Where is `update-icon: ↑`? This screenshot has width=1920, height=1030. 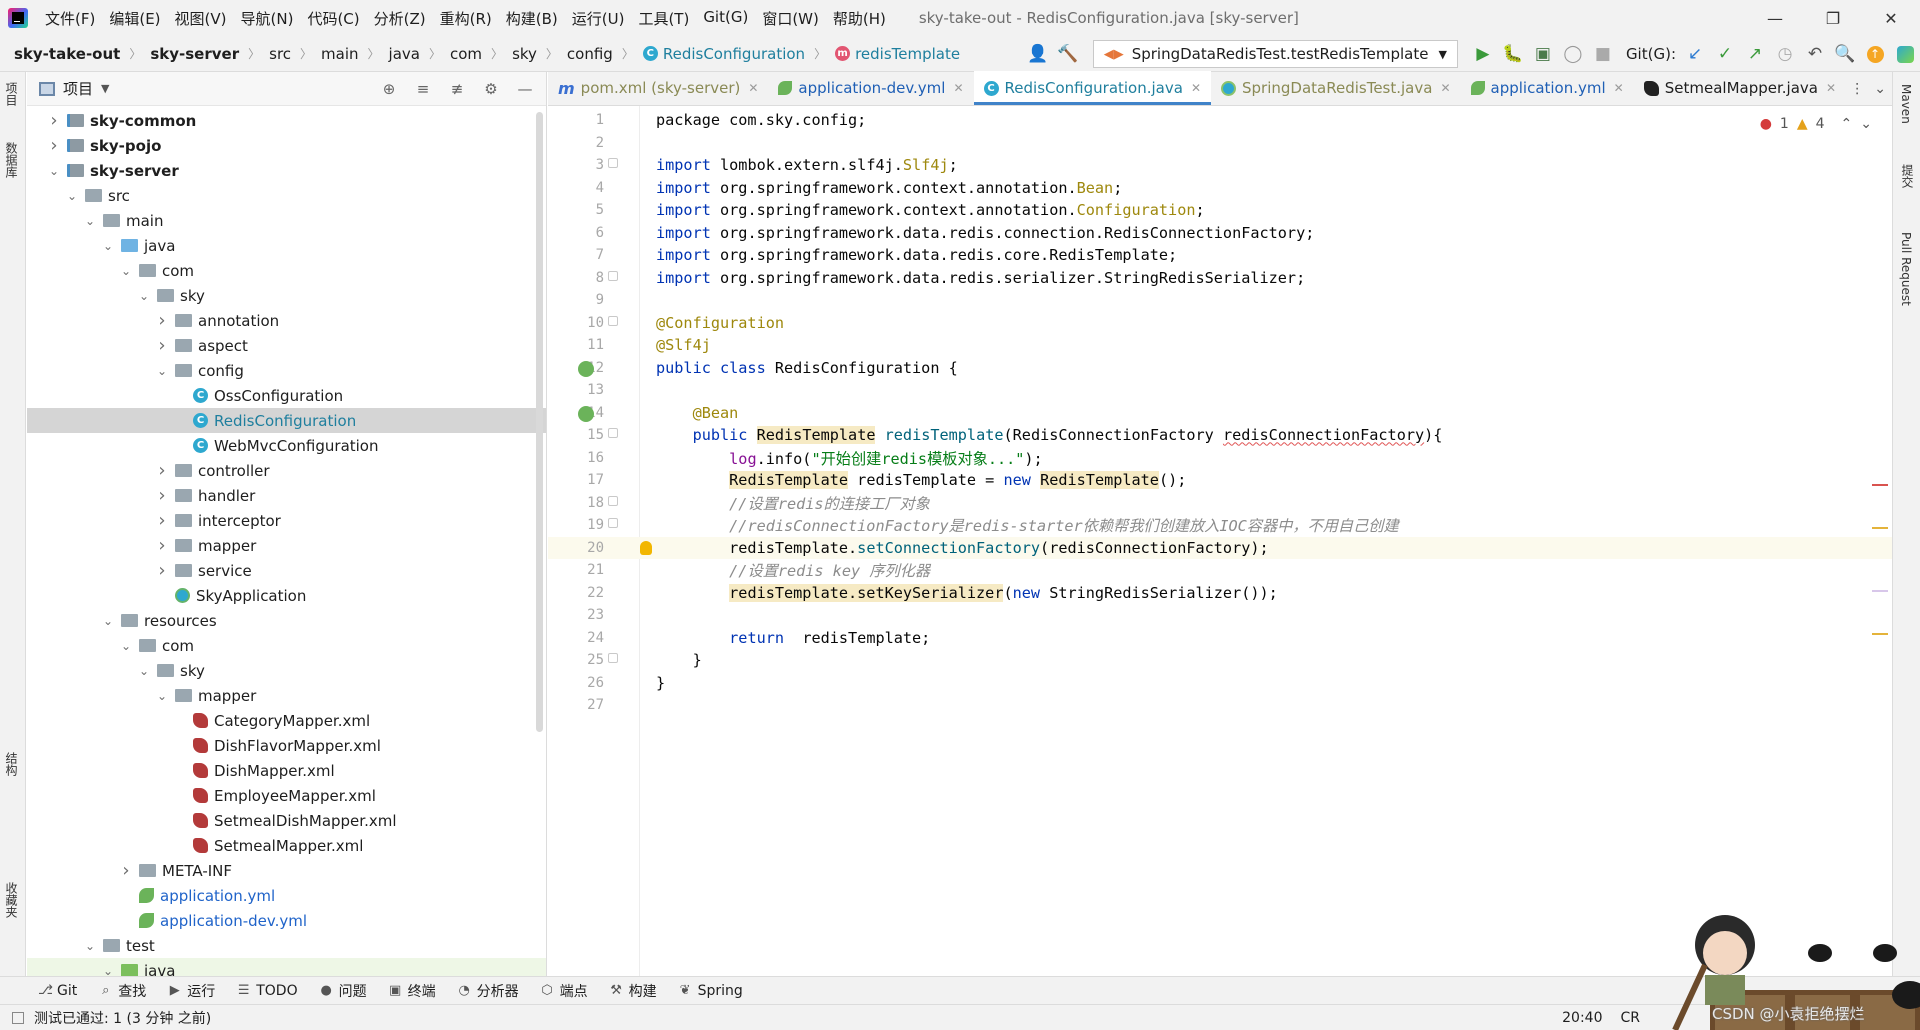
update-icon: ↑ is located at coordinates (1875, 54).